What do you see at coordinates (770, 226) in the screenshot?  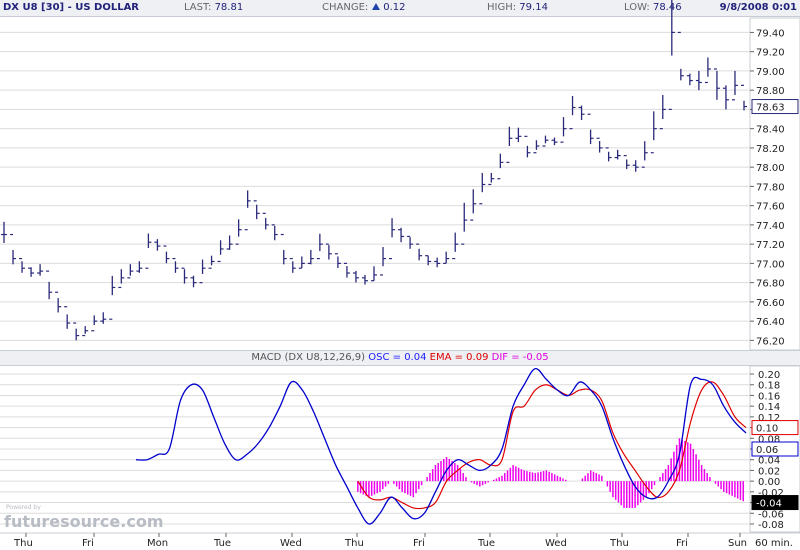 I see `price-tick-label: 77.40` at bounding box center [770, 226].